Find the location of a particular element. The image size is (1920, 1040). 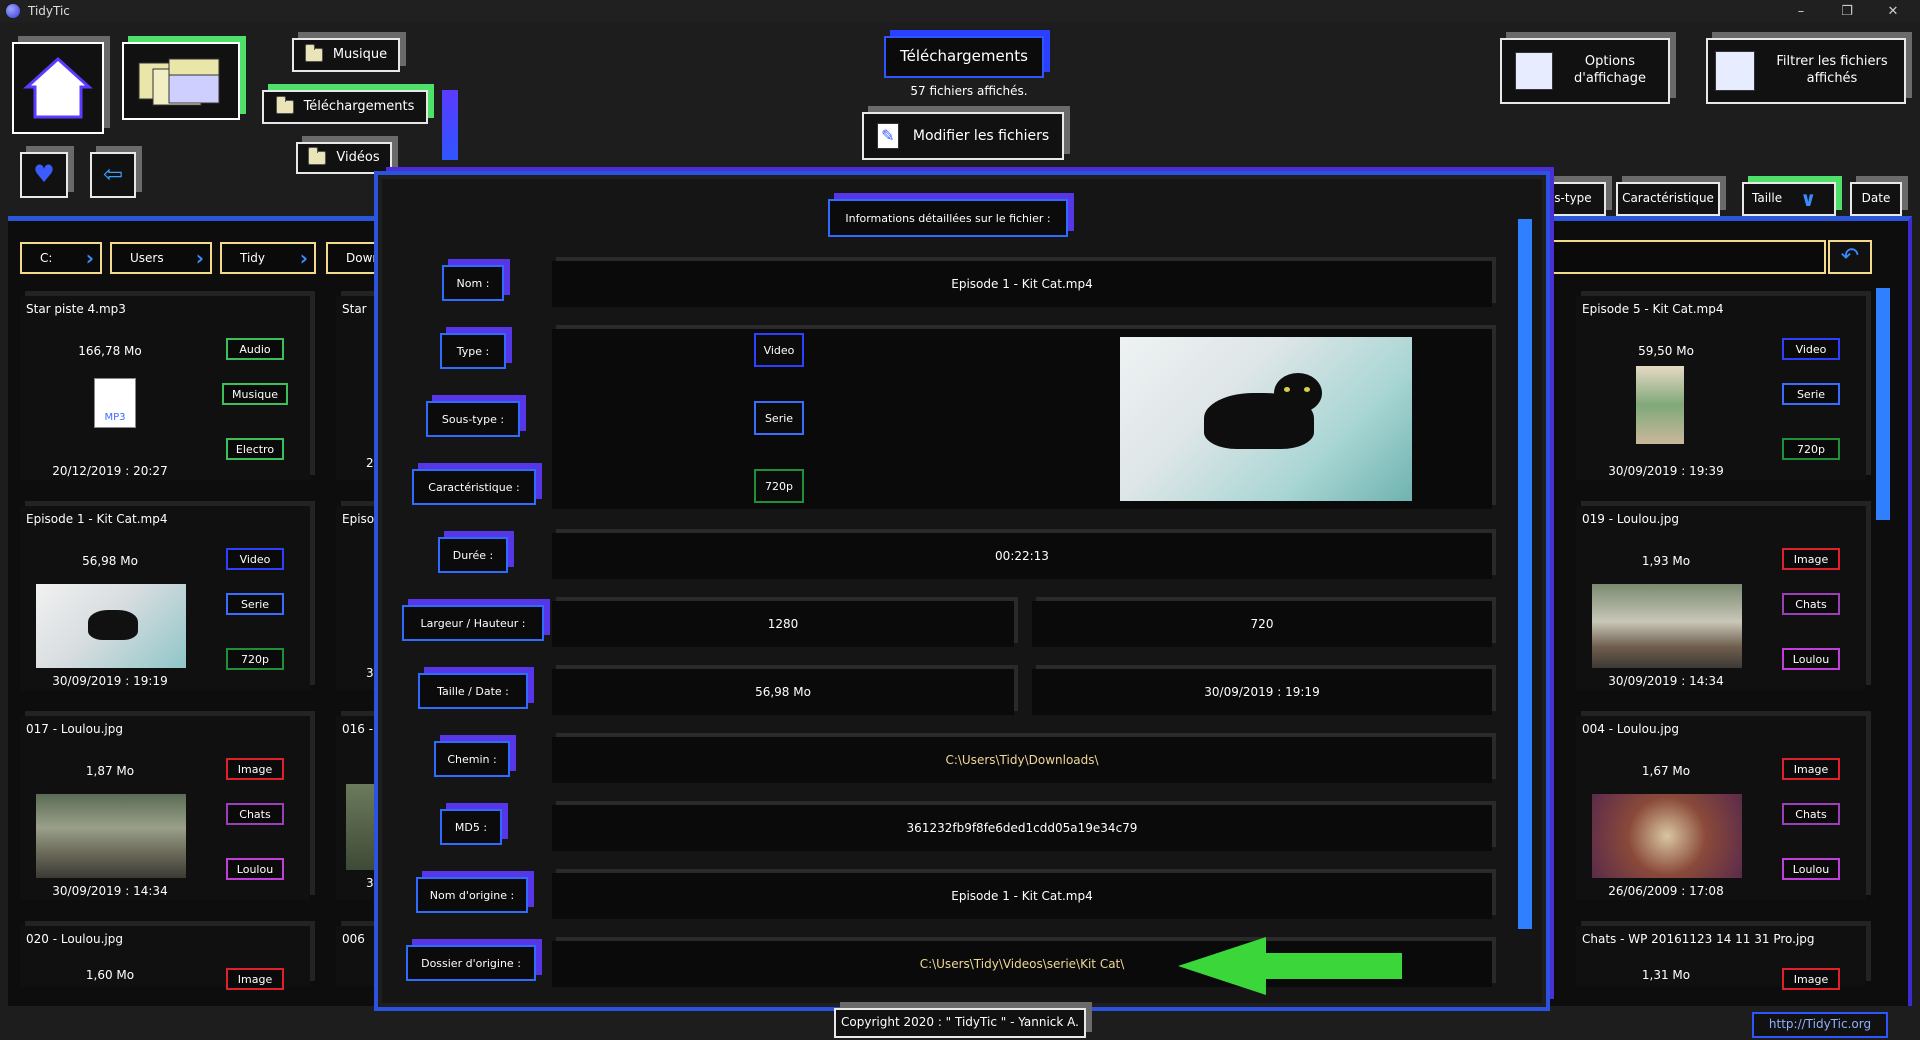

file-size: 56,98 Mo is located at coordinates (110, 561).